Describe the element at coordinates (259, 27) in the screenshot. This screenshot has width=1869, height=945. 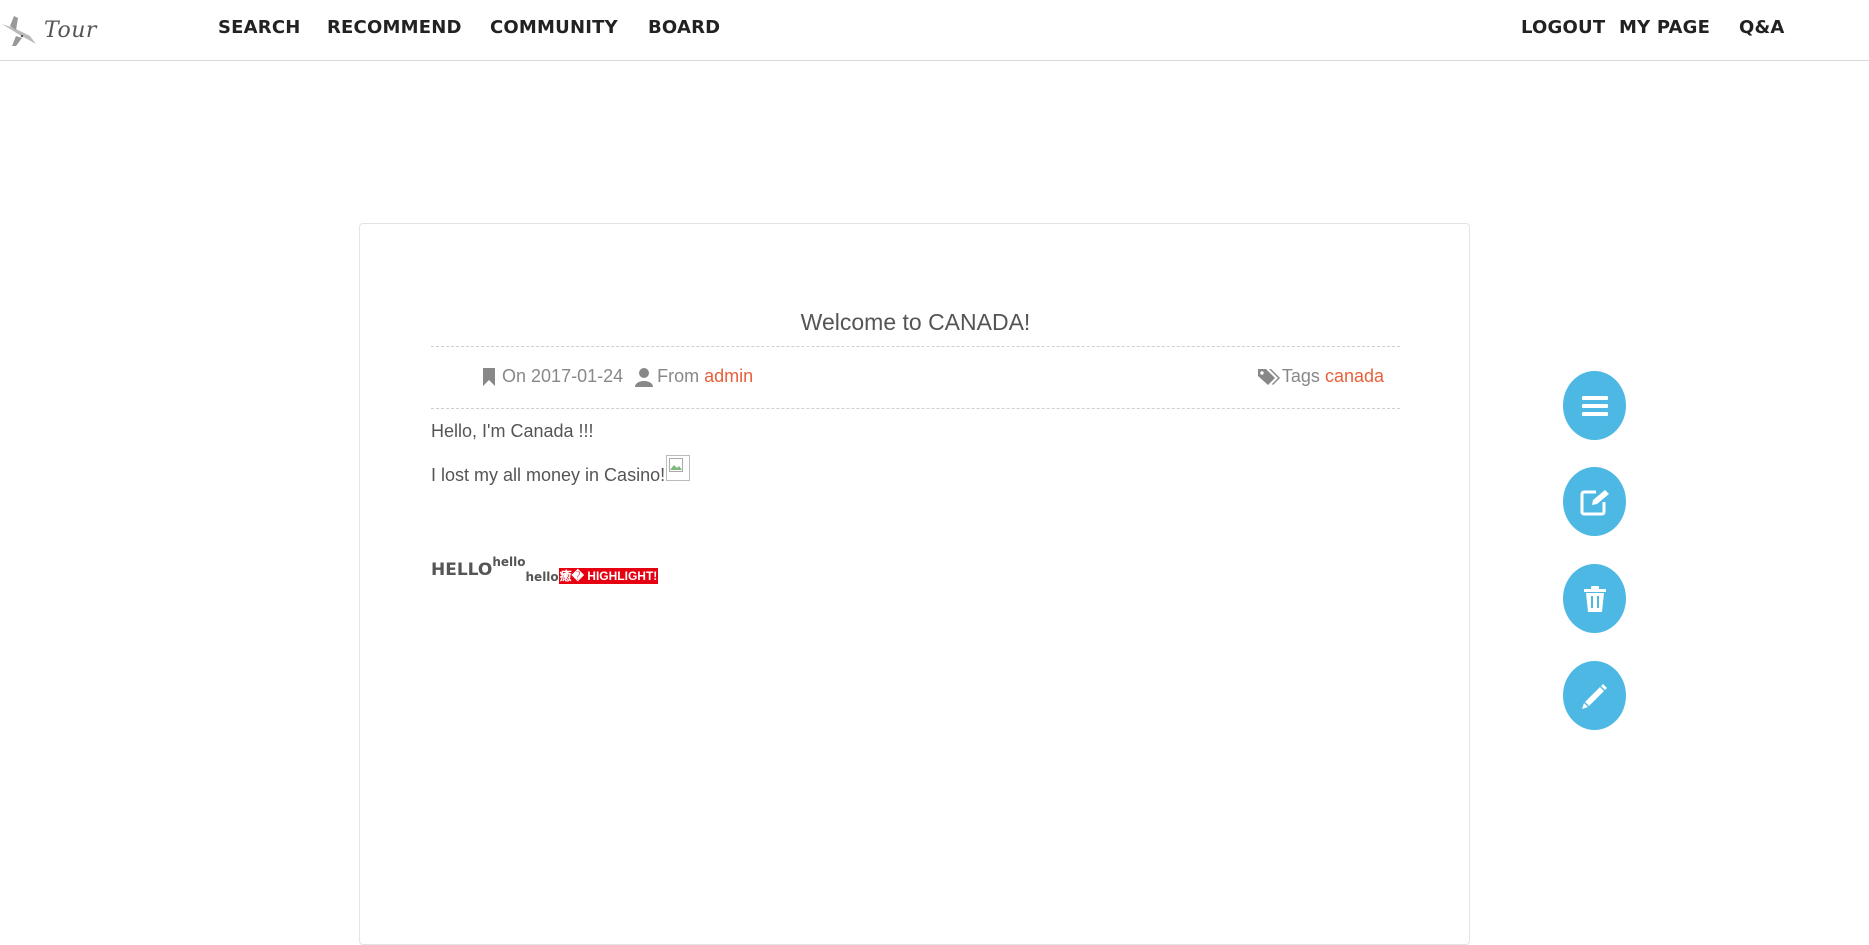
I see `nav-search: SEARCH` at that location.